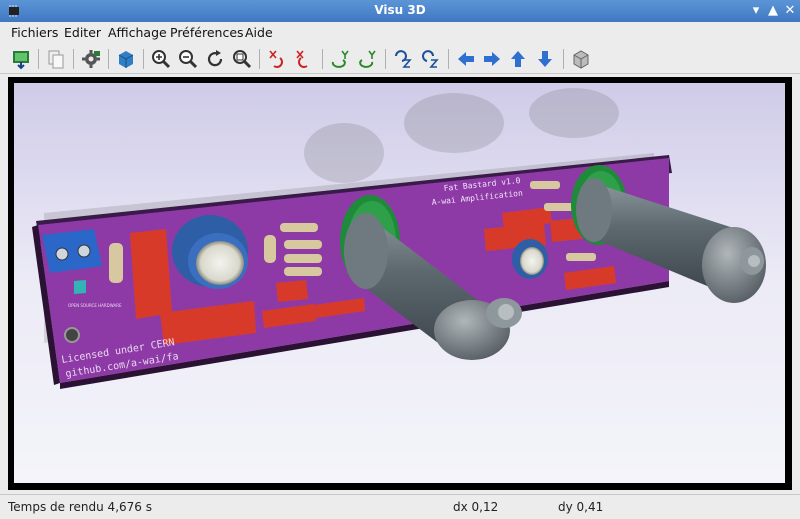 Image resolution: width=800 pixels, height=519 pixels. What do you see at coordinates (137, 32) in the screenshot?
I see `menu-affichage: Affichage` at bounding box center [137, 32].